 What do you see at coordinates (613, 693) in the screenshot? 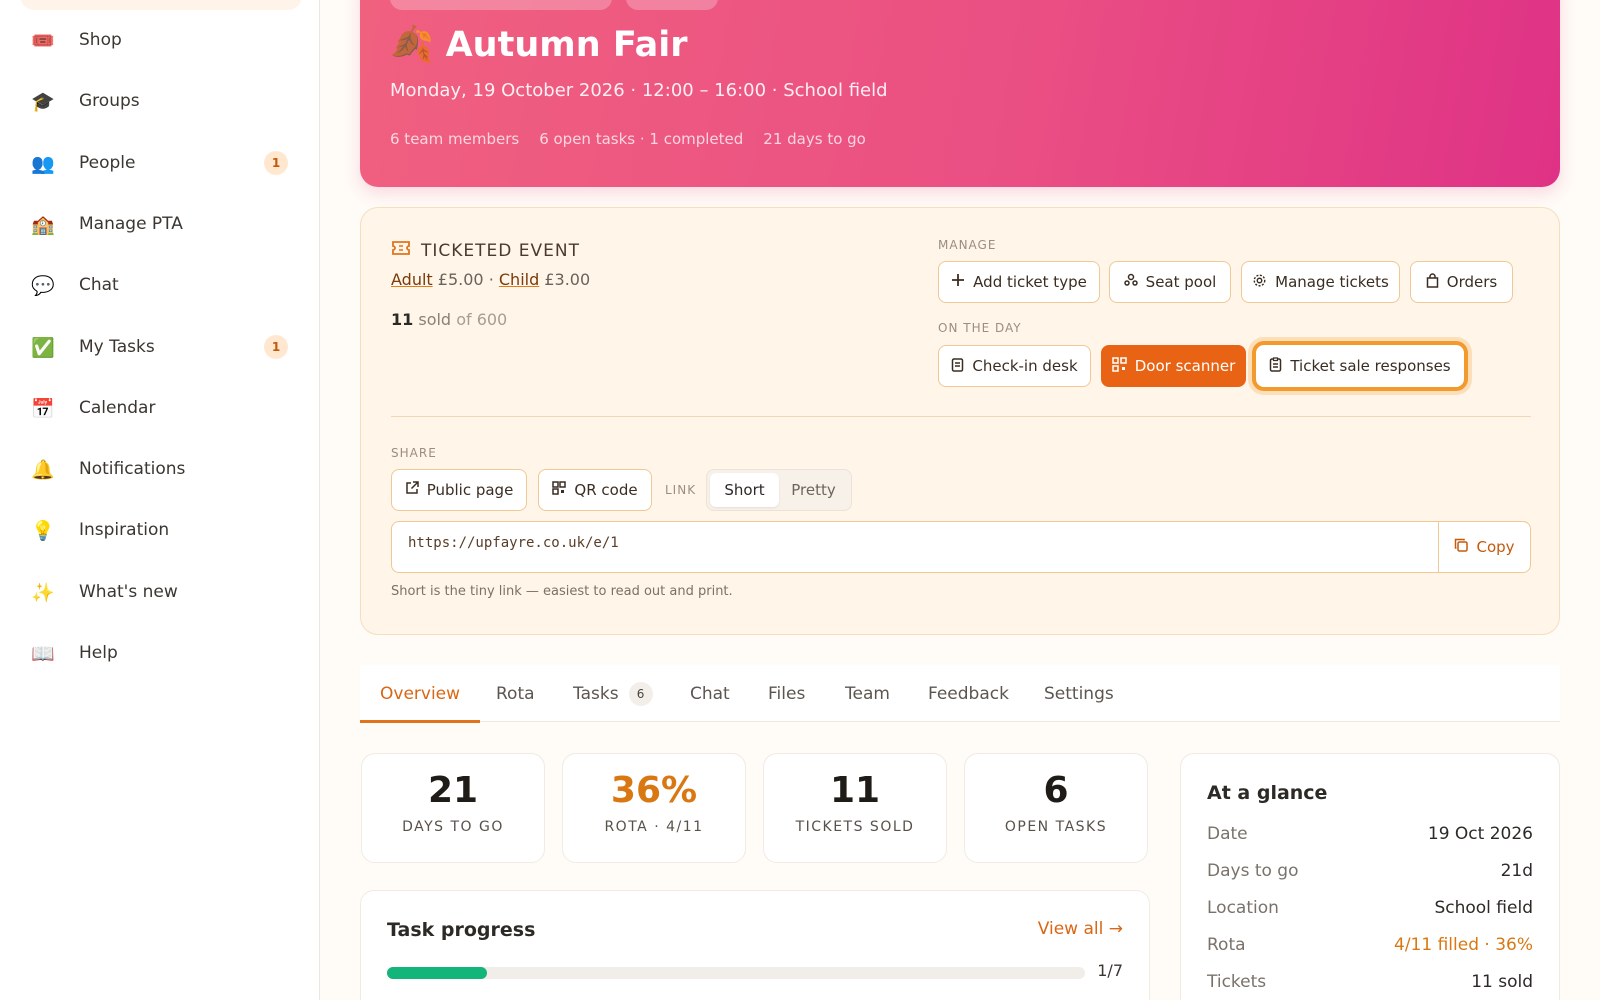
I see `tab-tasks: Tasks 6` at bounding box center [613, 693].